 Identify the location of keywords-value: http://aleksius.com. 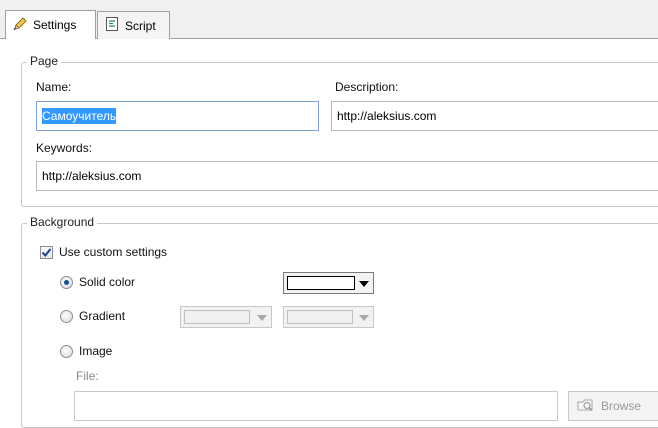
(92, 176).